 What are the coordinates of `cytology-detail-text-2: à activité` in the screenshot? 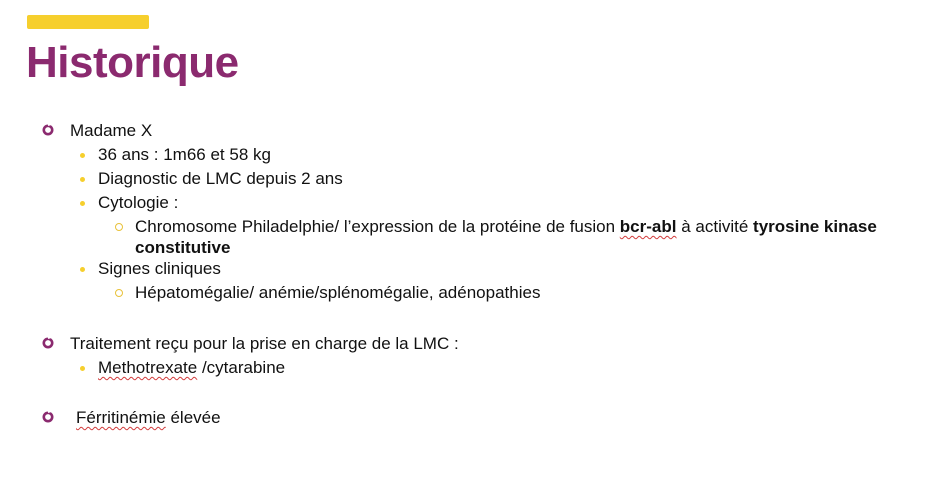 It's located at (715, 226).